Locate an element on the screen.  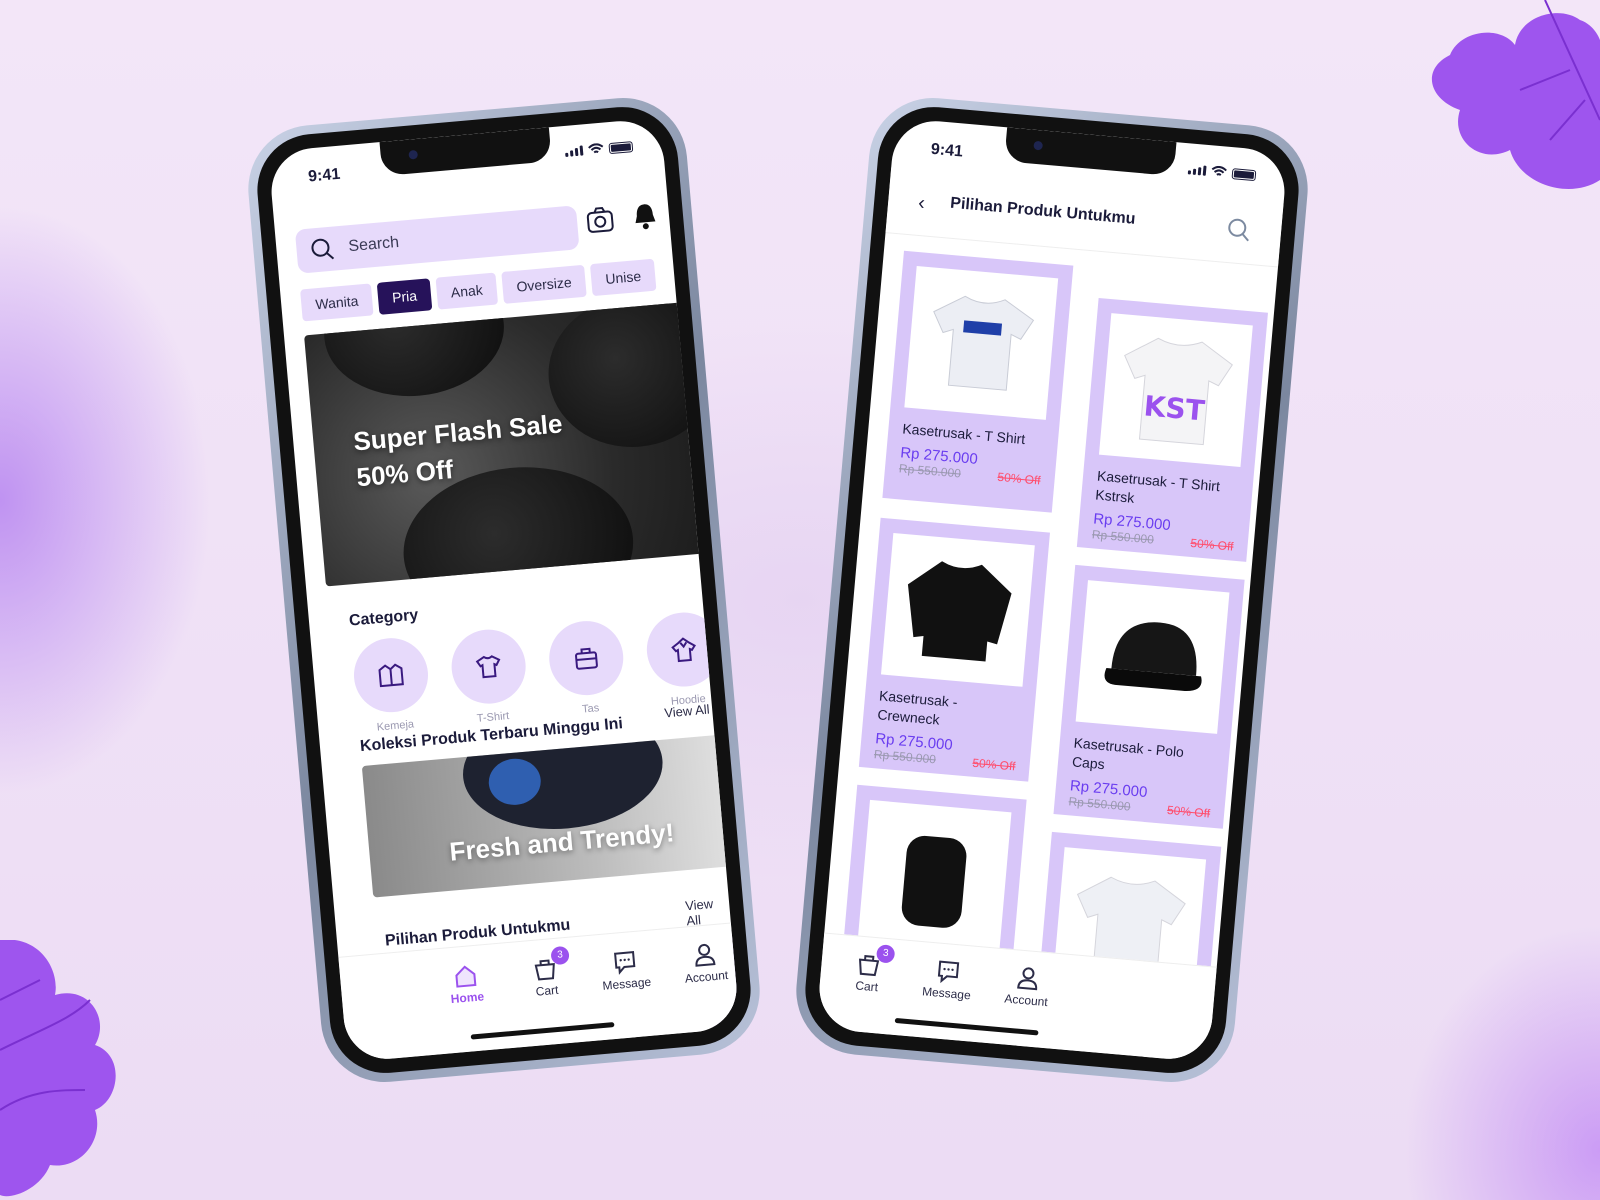
product-name: Kasetrusak - Crewneck is located at coordinates (917, 707).